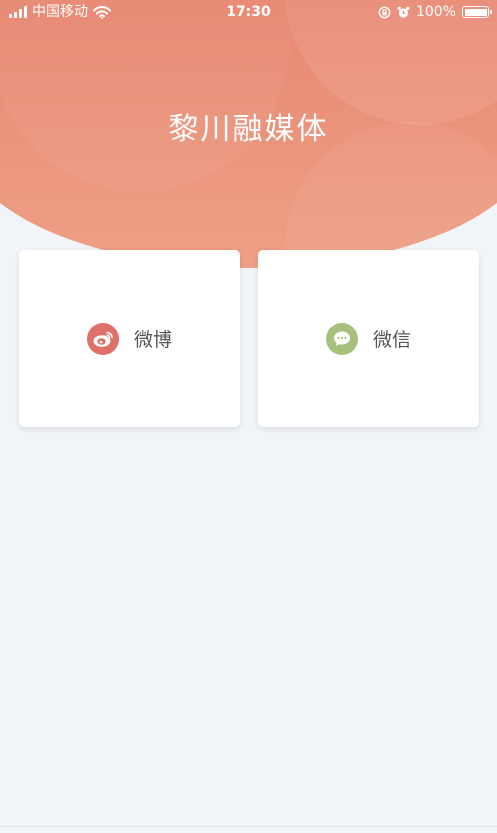 This screenshot has width=497, height=833. I want to click on weibo-icon, so click(102, 338).